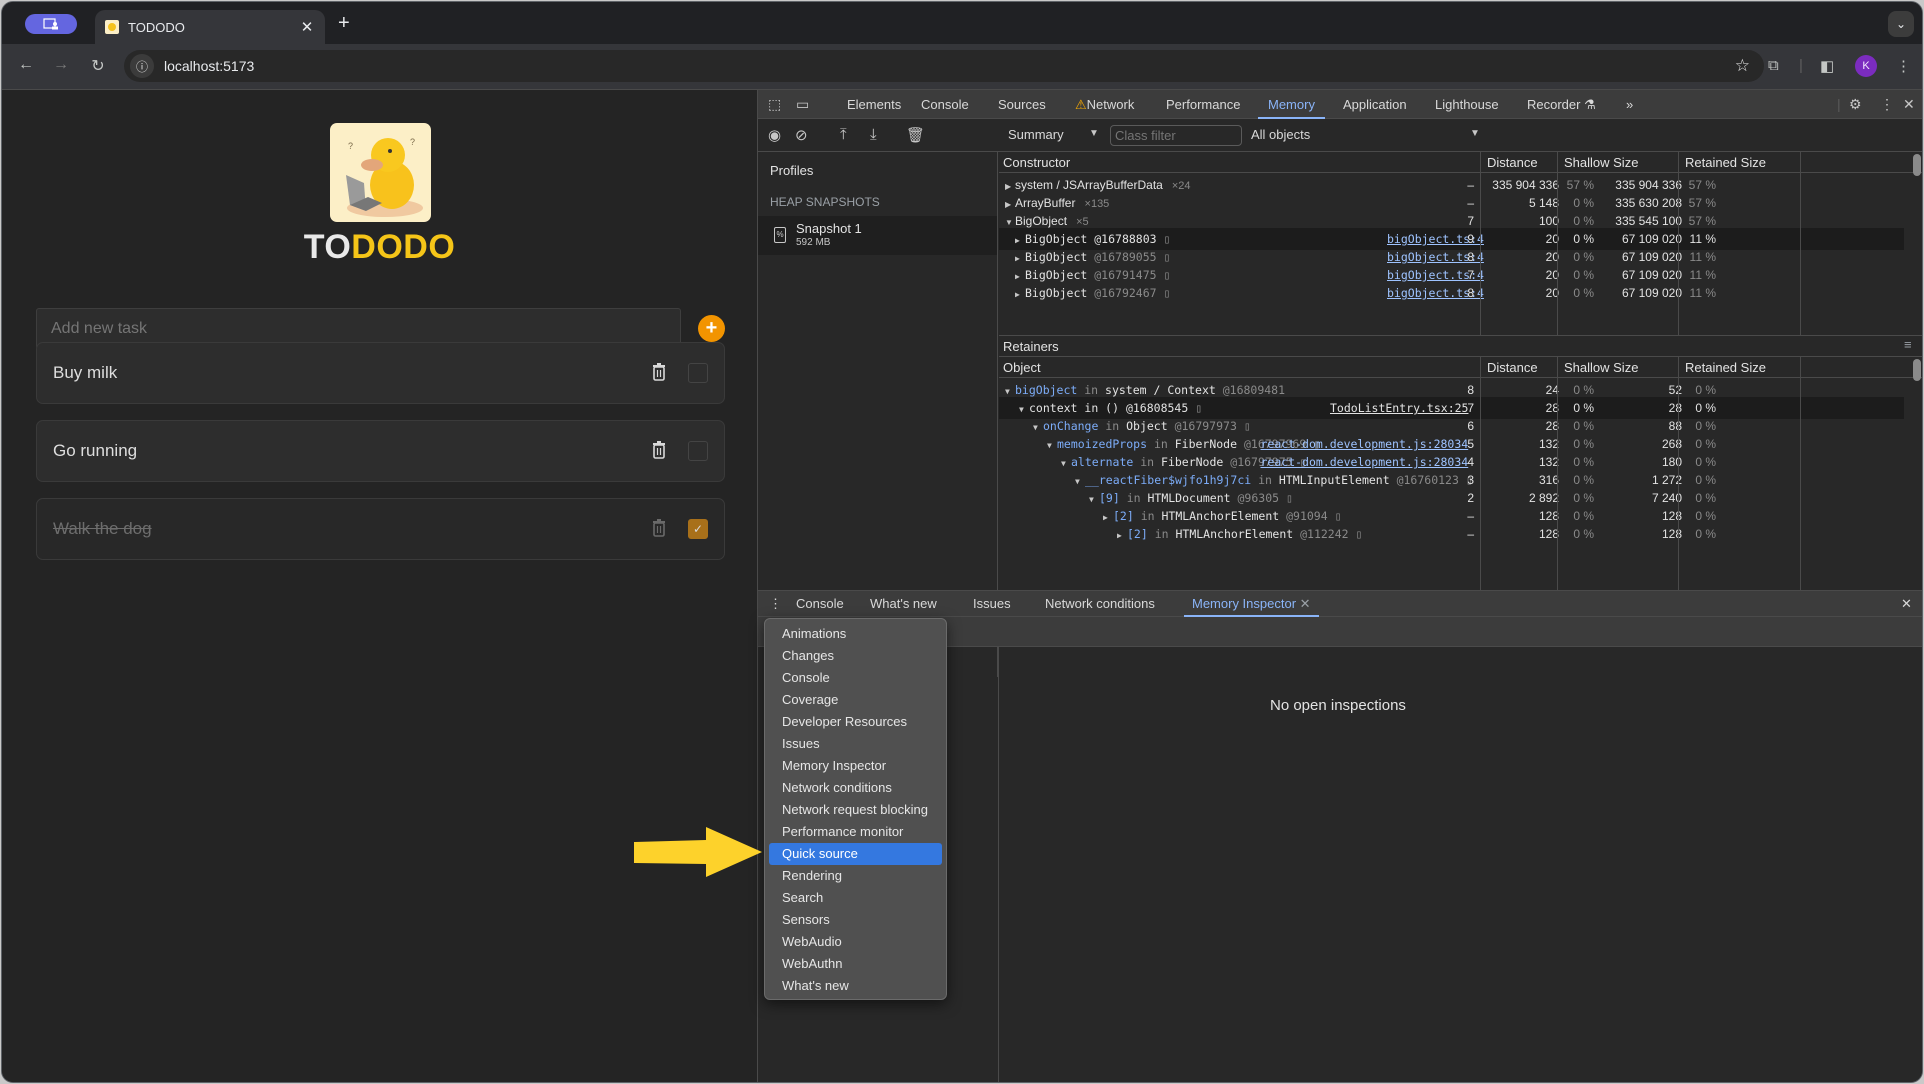  Describe the element at coordinates (1917, 370) in the screenshot. I see `retainers-scrollbar` at that location.